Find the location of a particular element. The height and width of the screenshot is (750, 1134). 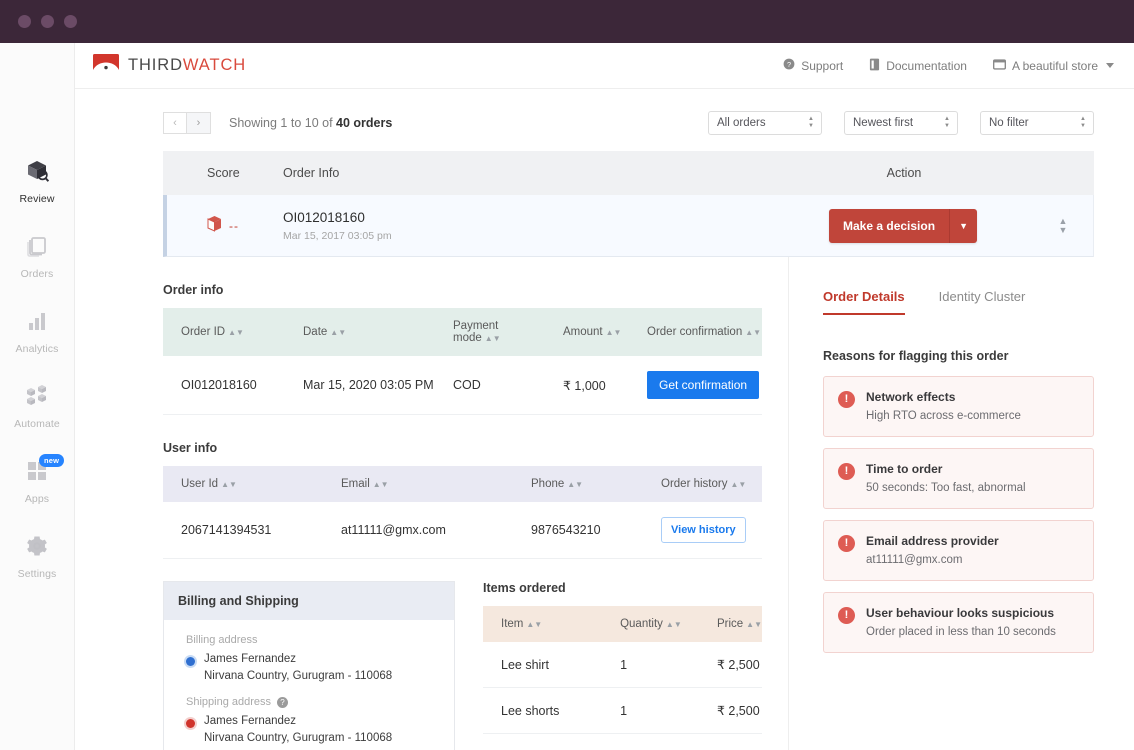

column-header-price: Price ▲▼ is located at coordinates (730, 624).